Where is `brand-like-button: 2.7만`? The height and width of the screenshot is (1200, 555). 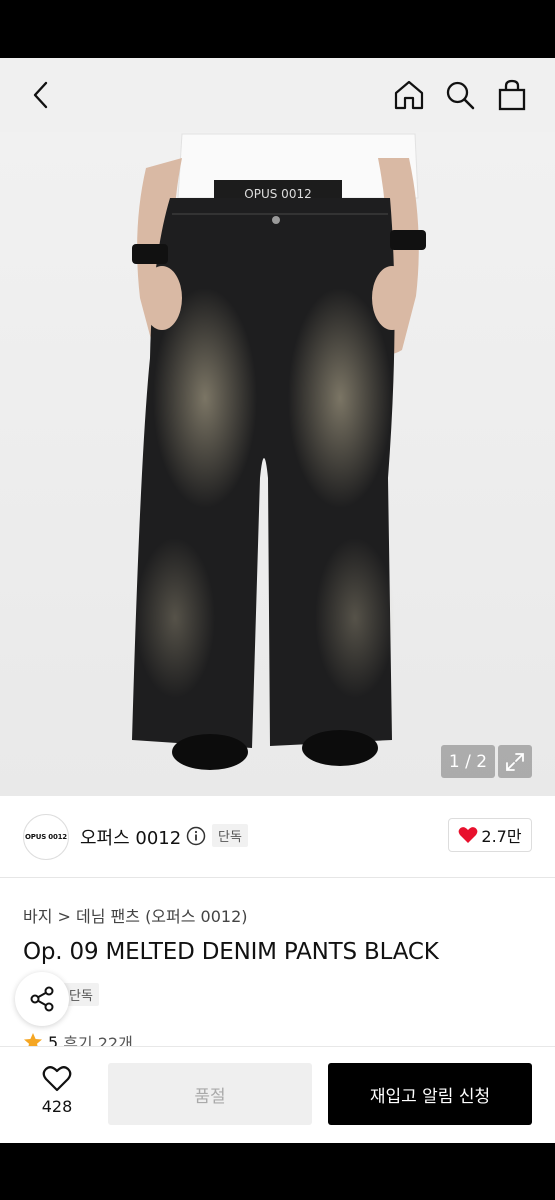 brand-like-button: 2.7만 is located at coordinates (490, 835).